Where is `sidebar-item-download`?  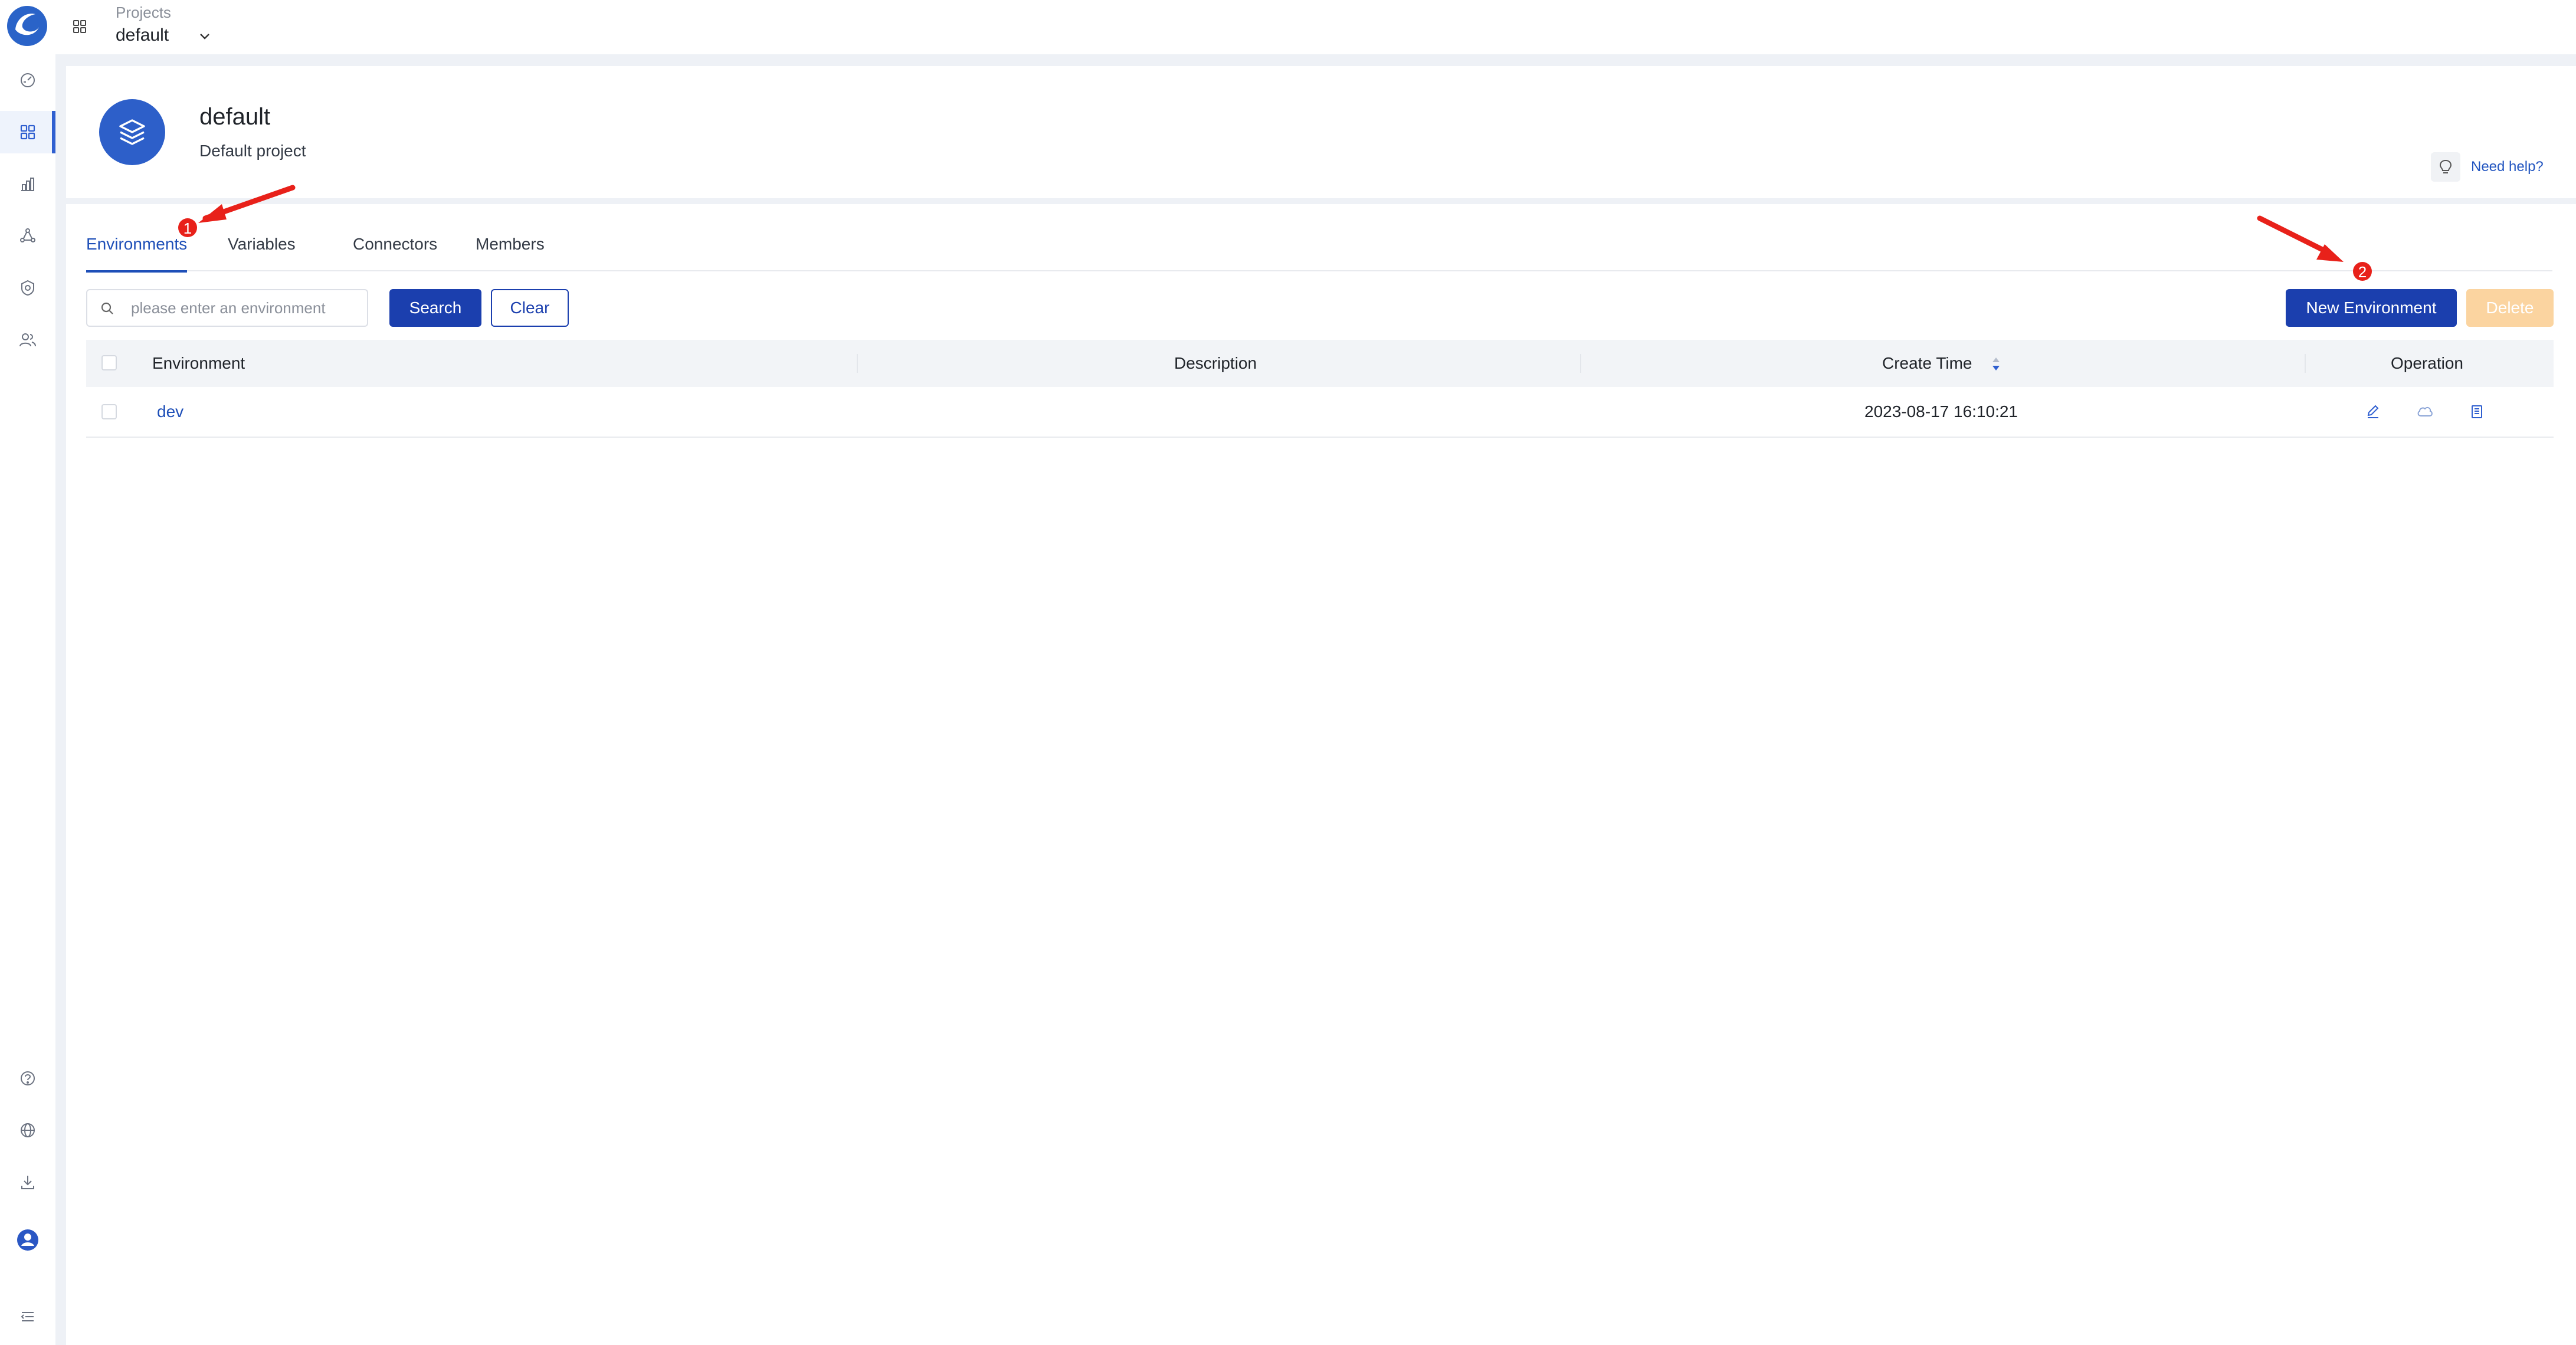
sidebar-item-download is located at coordinates (27, 1182).